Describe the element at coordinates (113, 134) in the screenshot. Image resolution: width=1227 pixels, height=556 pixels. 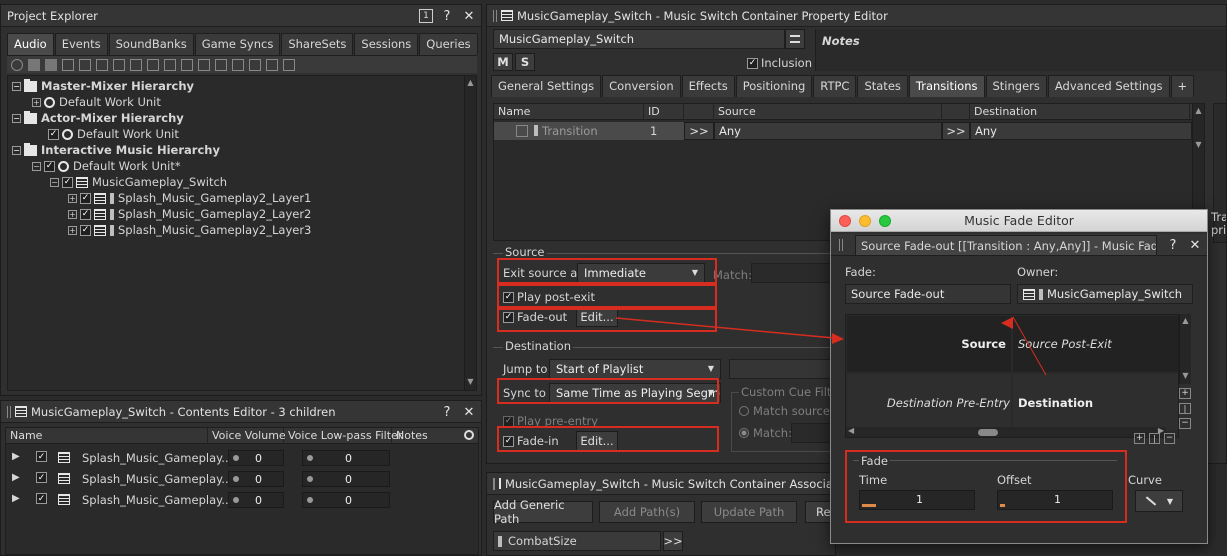
I see `tree-item: ✓ Default Work Unit` at that location.